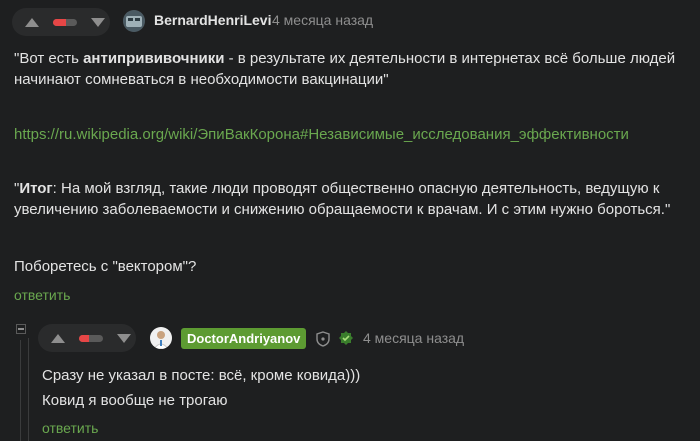 The image size is (700, 441). Describe the element at coordinates (28, 389) in the screenshot. I see `thread-connector` at that location.